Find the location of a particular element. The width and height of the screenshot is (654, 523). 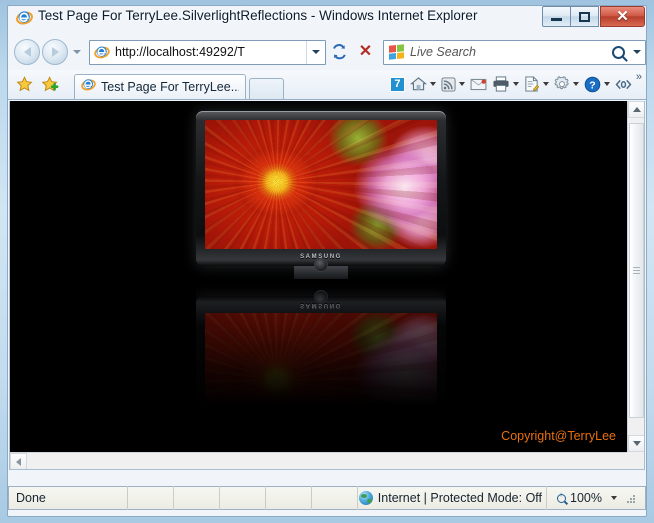

zoom-dropdown-icon is located at coordinates (614, 498).